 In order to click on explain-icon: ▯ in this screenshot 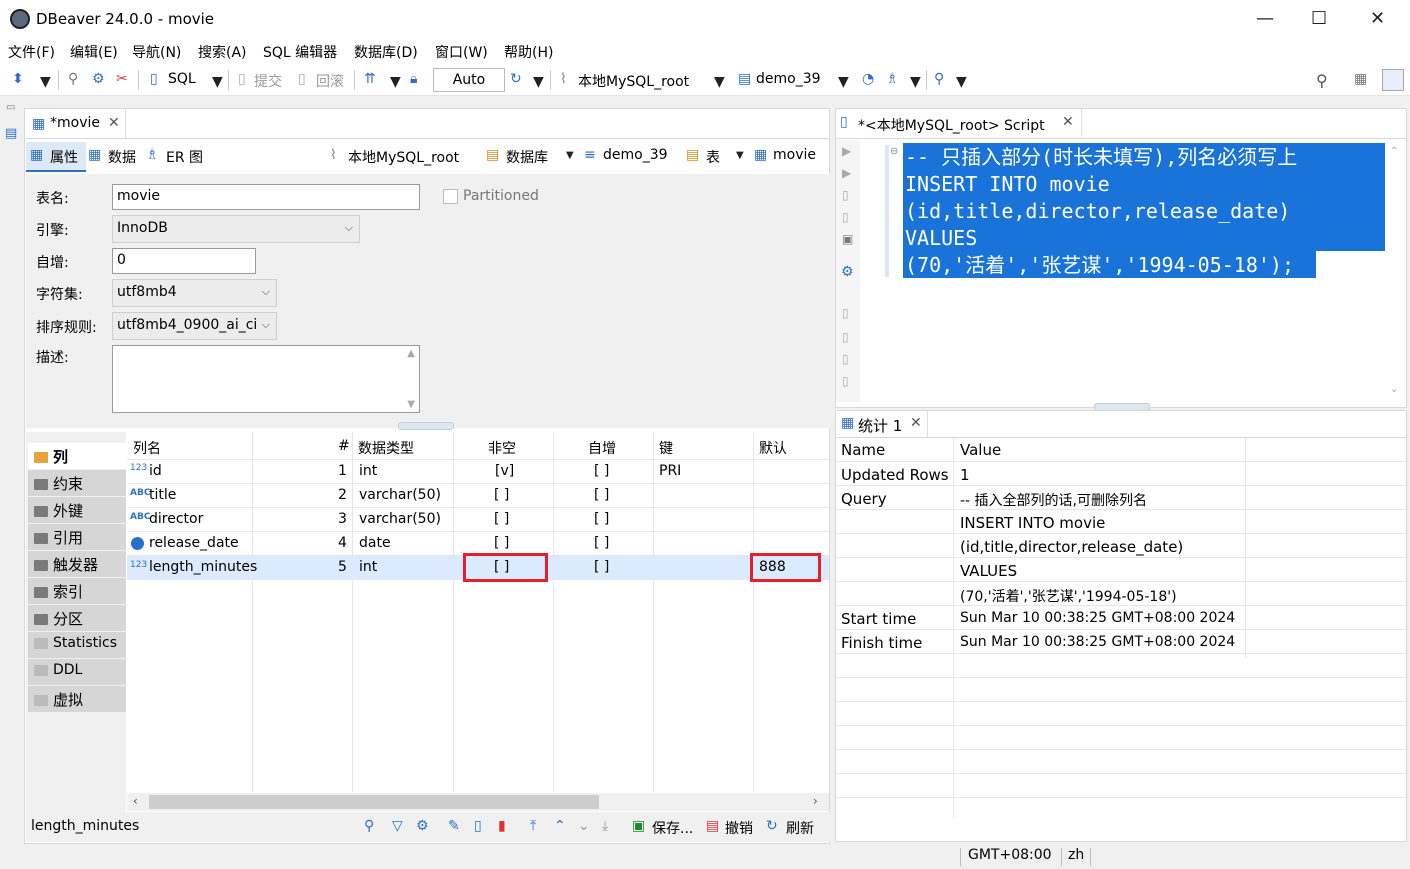, I will do `click(845, 195)`.